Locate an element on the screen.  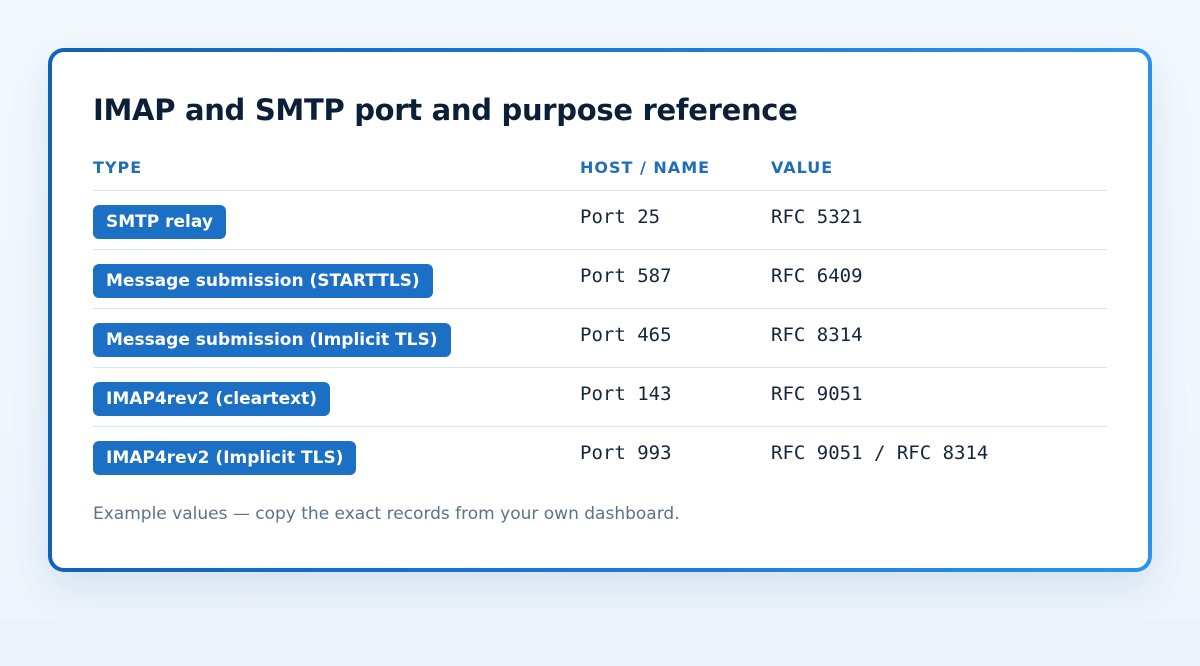
table-header-row: TYPE HOST / NAME VALUE is located at coordinates (600, 171).